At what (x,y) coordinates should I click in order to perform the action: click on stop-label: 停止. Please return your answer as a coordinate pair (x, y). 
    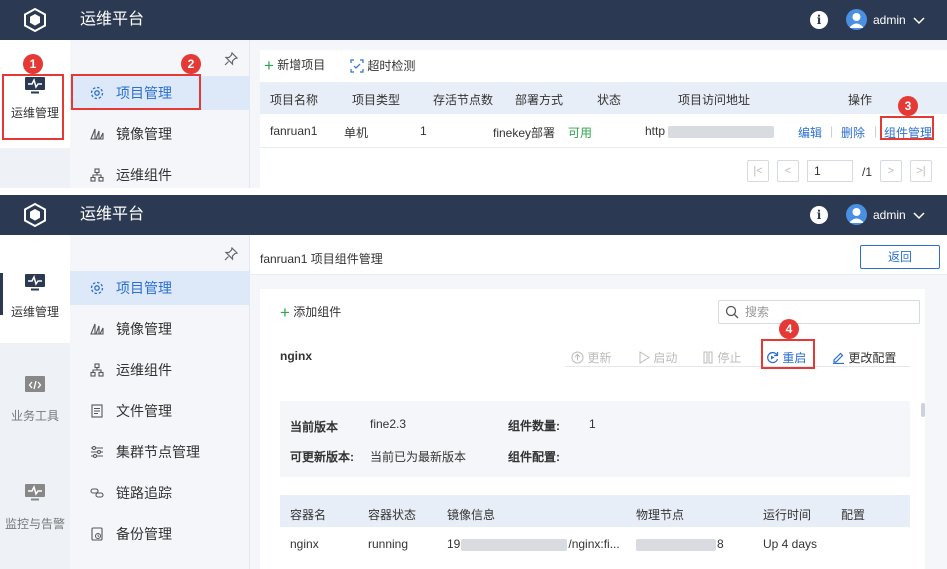
    Looking at the image, I should click on (729, 358).